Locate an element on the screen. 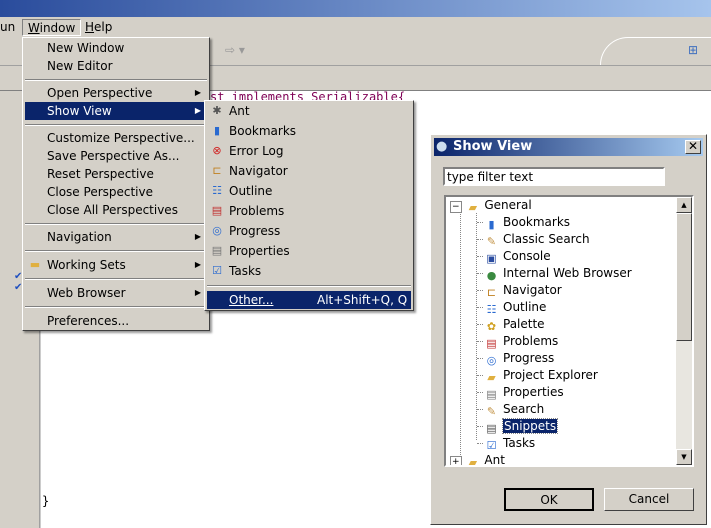 Image resolution: width=711 pixels, height=528 pixels. menu-item-working-sets: ▬ Working Sets ▶ is located at coordinates (116, 265).